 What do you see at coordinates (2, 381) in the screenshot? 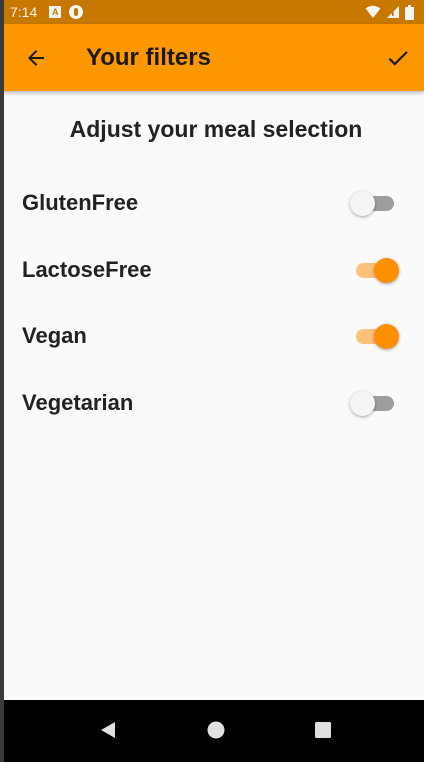
I see `screen-edge` at bounding box center [2, 381].